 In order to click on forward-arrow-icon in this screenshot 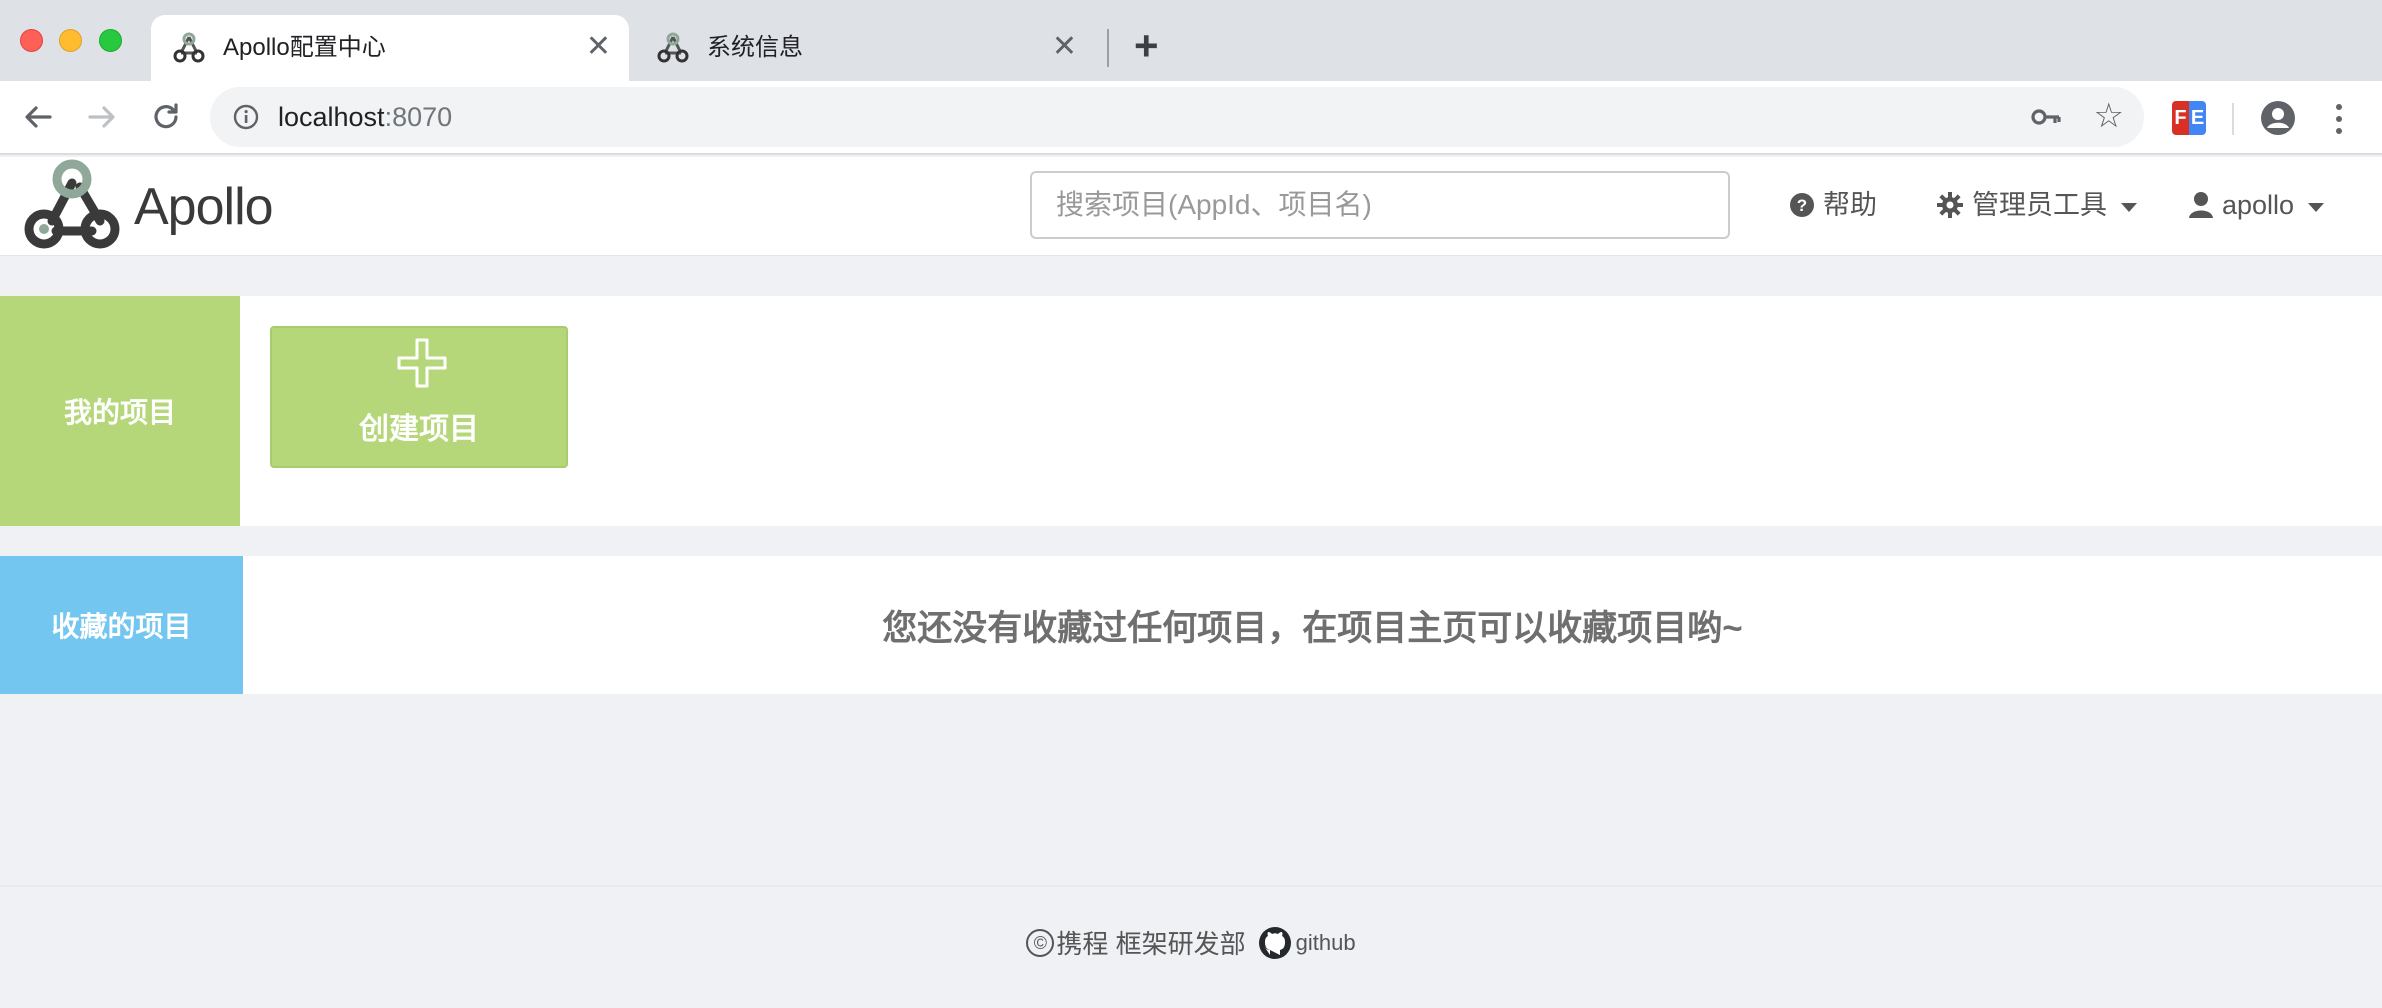, I will do `click(102, 117)`.